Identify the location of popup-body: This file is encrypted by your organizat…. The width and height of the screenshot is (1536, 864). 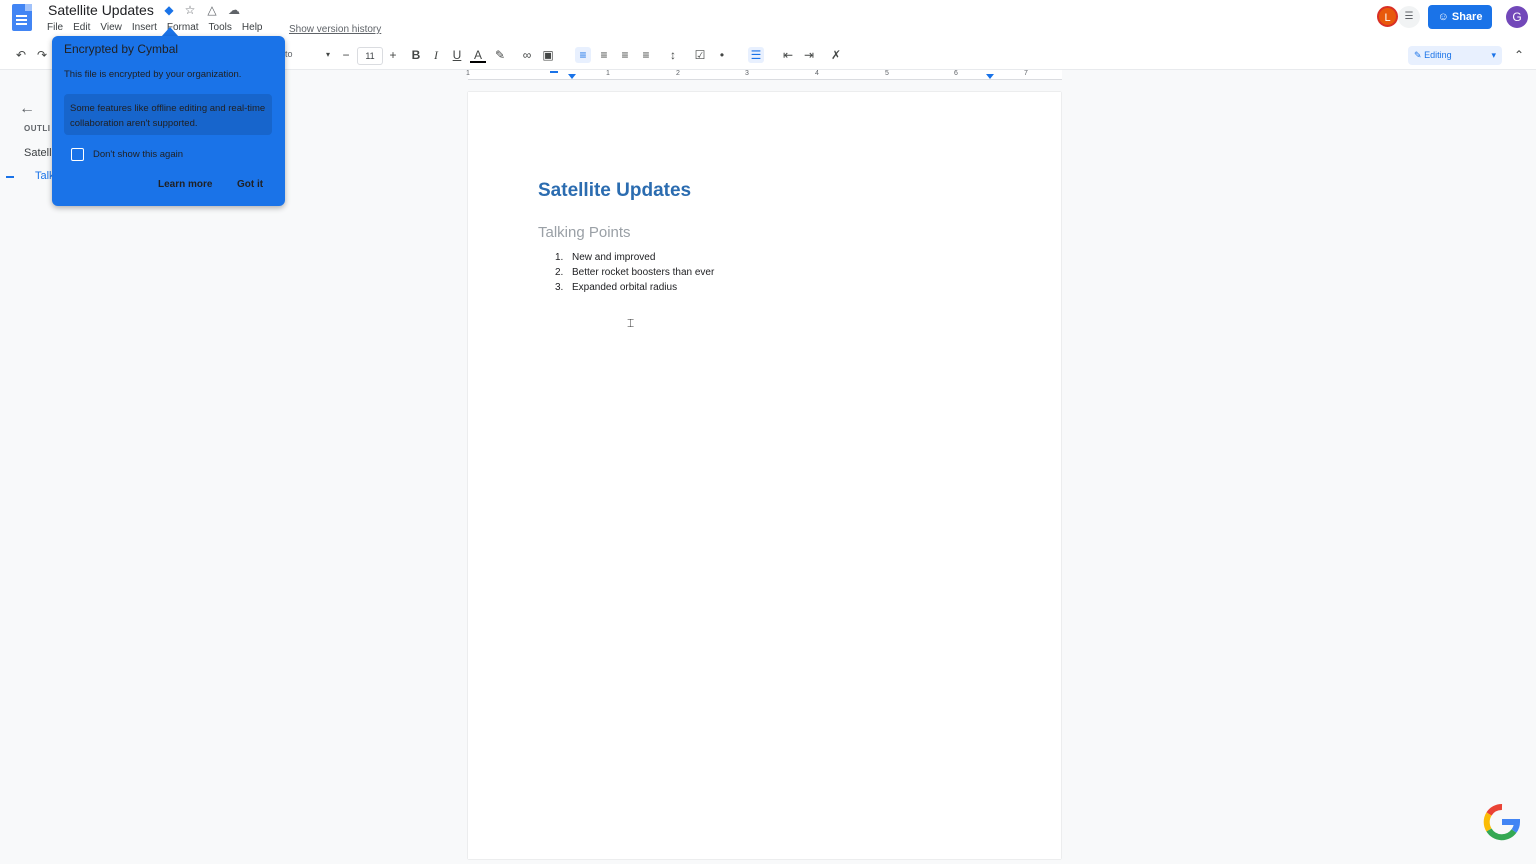
(153, 74).